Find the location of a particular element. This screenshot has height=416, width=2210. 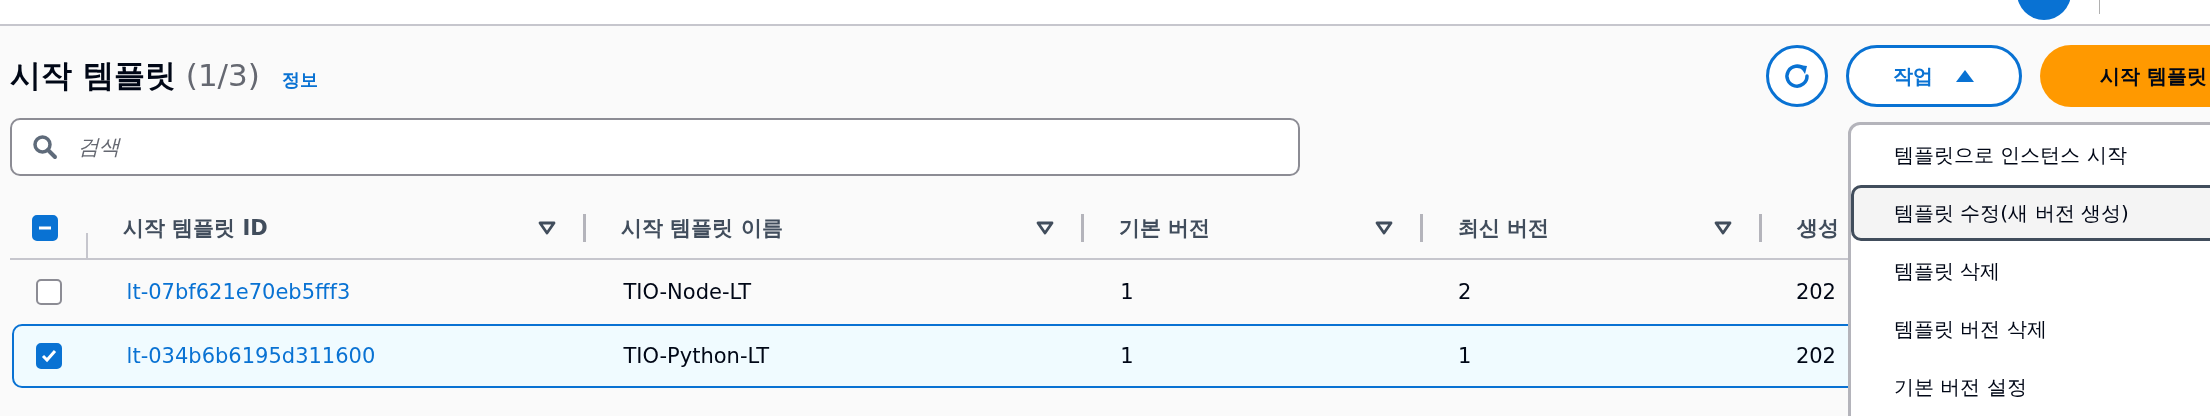

refresh-icon is located at coordinates (1797, 76).